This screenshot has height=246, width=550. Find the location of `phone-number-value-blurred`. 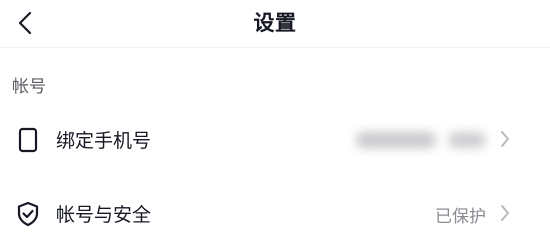

phone-number-value-blurred is located at coordinates (421, 140).